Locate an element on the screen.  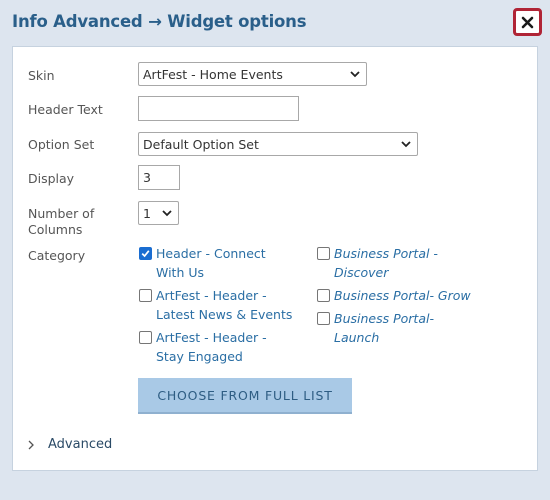
category-checkbox-latest-news is located at coordinates (145, 295).